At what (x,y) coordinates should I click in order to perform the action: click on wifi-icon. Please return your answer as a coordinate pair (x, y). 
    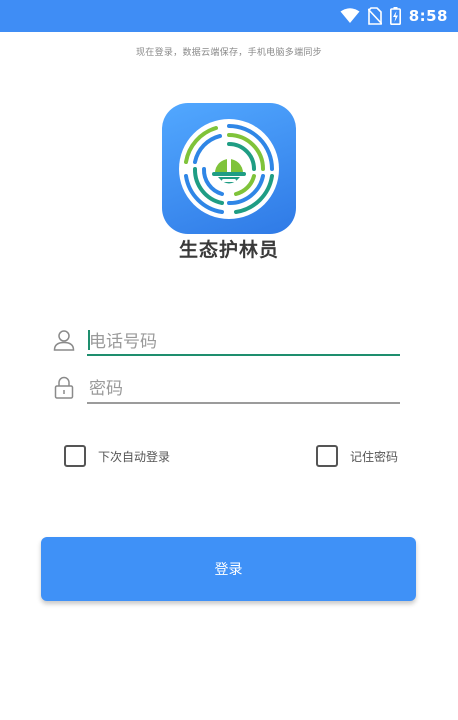
    Looking at the image, I should click on (350, 16).